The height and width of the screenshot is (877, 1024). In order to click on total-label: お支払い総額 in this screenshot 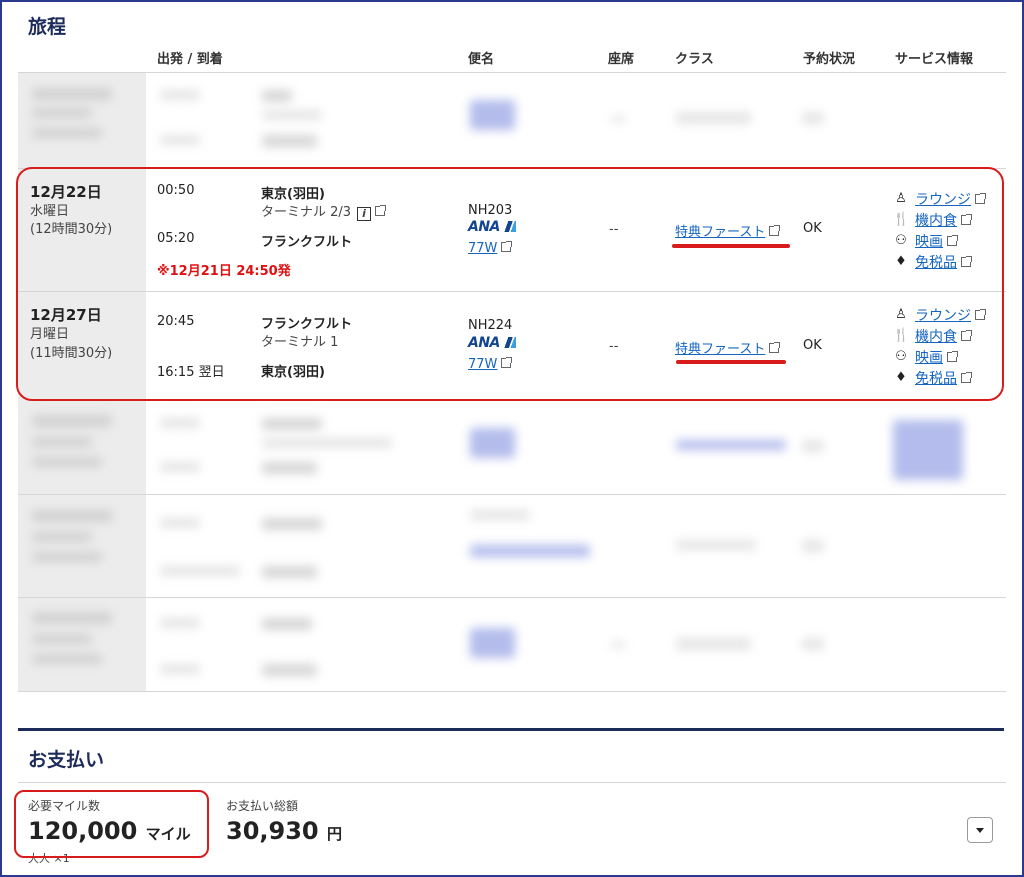, I will do `click(262, 806)`.